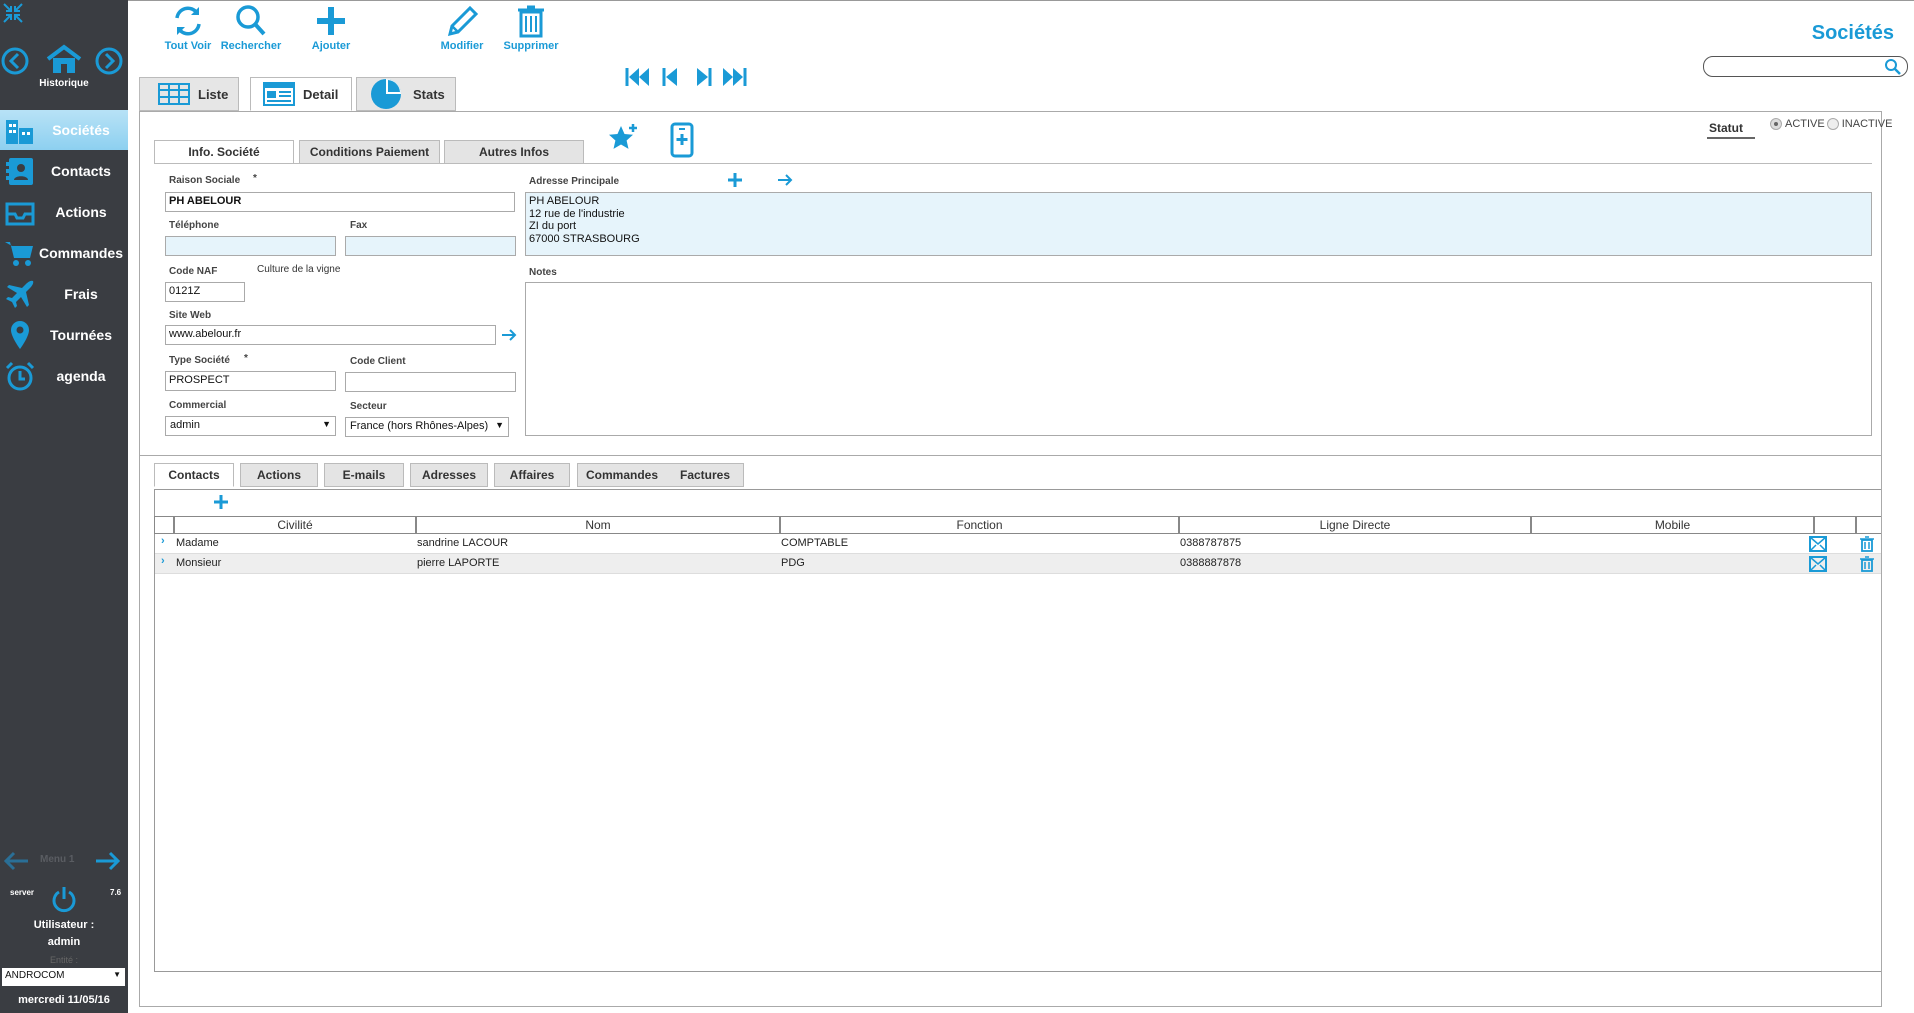 The image size is (1914, 1013). Describe the element at coordinates (979, 525) in the screenshot. I see `column-header-fonction: Fonction` at that location.